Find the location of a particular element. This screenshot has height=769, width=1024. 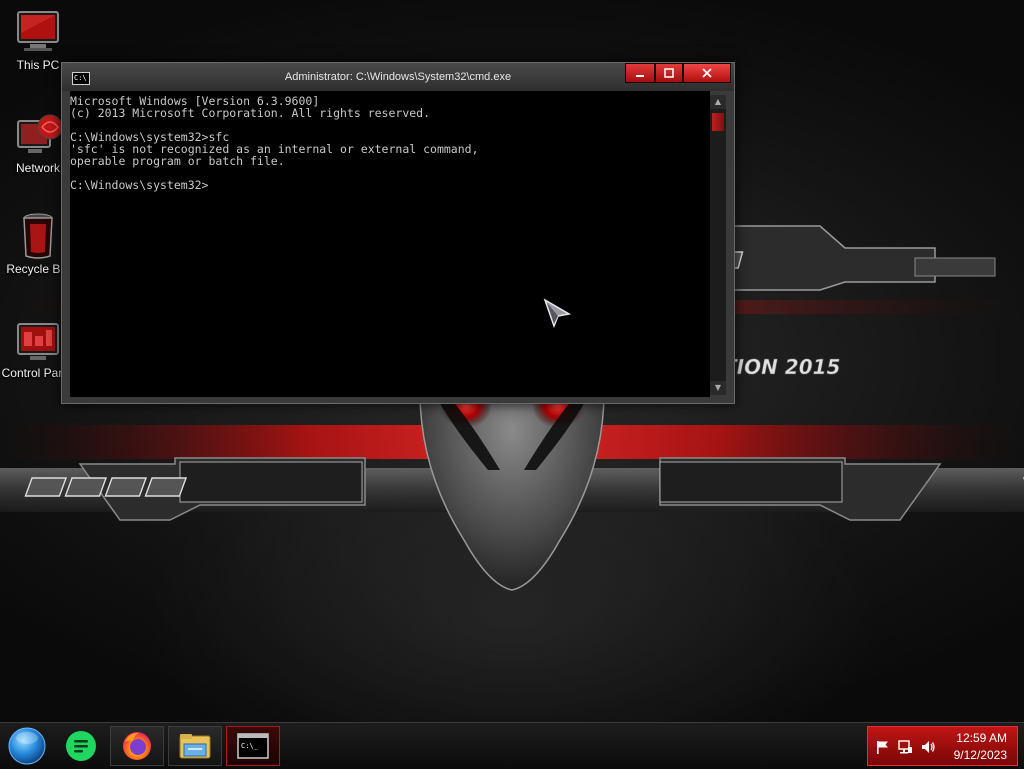

window-controls is located at coordinates (678, 73).